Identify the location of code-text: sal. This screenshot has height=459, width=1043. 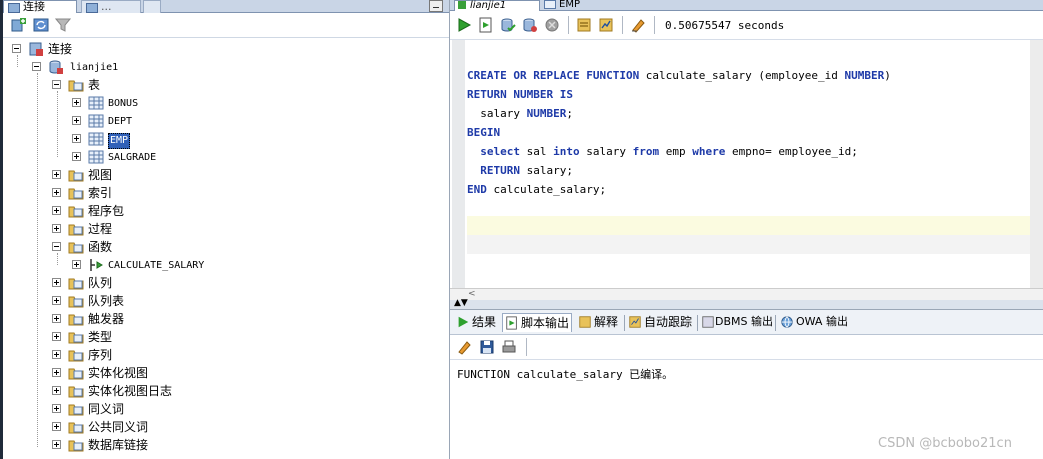
(537, 151).